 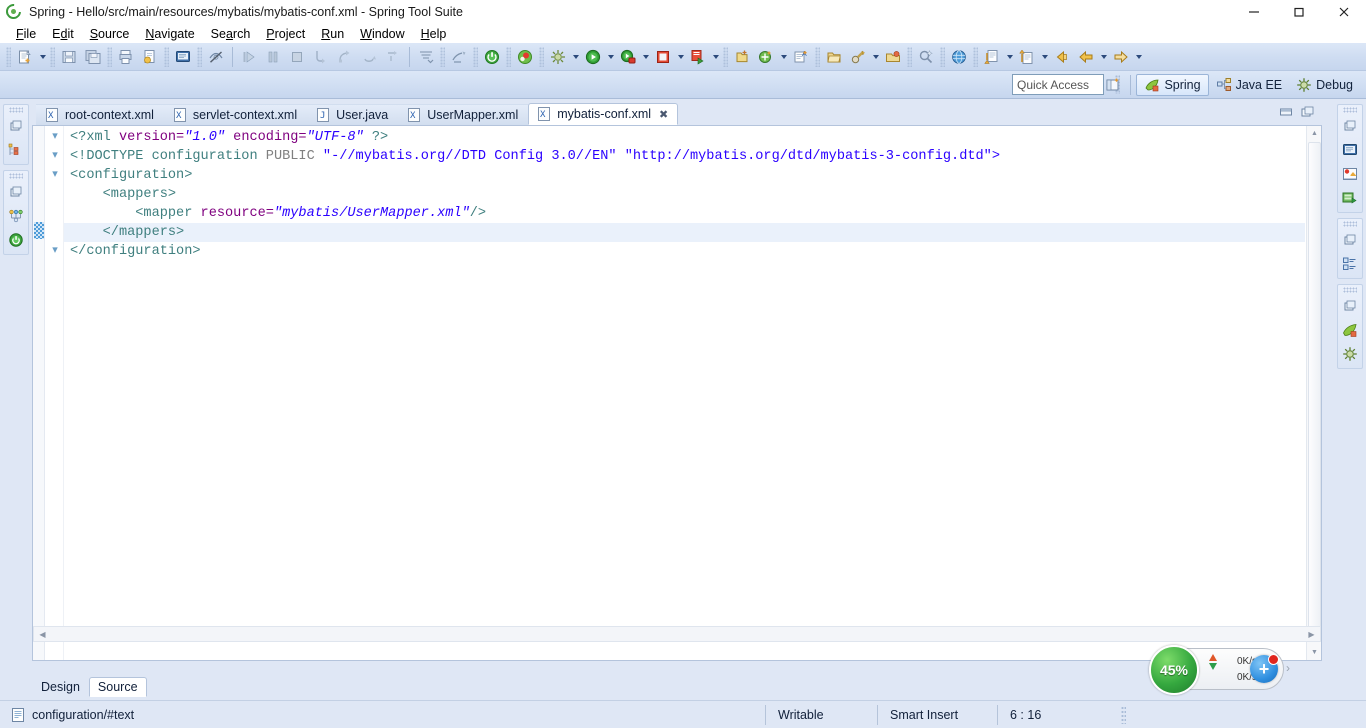 What do you see at coordinates (783, 57) in the screenshot?
I see `new-class-dropdown` at bounding box center [783, 57].